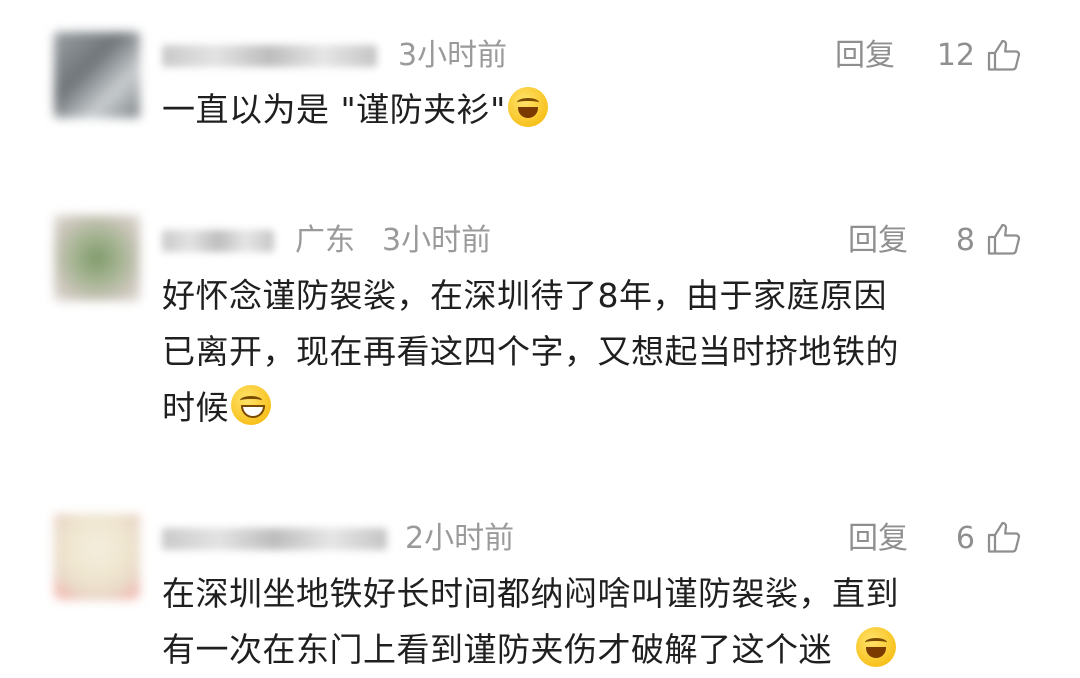 This screenshot has width=1080, height=678. What do you see at coordinates (592, 110) in the screenshot?
I see `comment-text: 一直以为是 "谨防夹衫"` at bounding box center [592, 110].